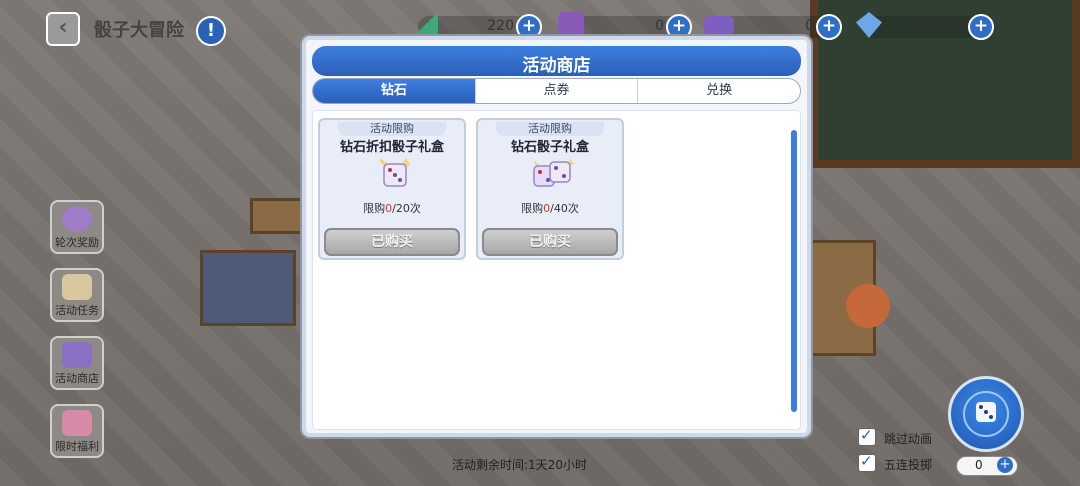 This screenshot has height=486, width=1080. I want to click on dialog-header: 活动商店, so click(556, 61).